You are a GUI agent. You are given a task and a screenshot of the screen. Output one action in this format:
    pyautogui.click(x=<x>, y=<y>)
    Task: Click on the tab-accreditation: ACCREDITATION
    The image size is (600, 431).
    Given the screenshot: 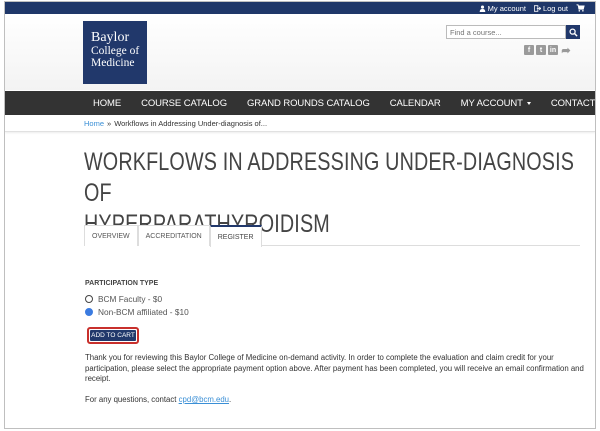 What is the action you would take?
    pyautogui.click(x=173, y=235)
    